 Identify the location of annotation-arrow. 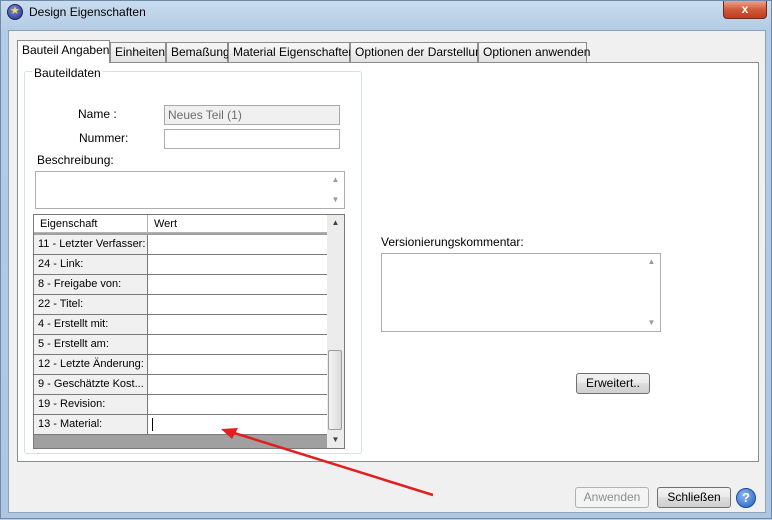
(327, 462).